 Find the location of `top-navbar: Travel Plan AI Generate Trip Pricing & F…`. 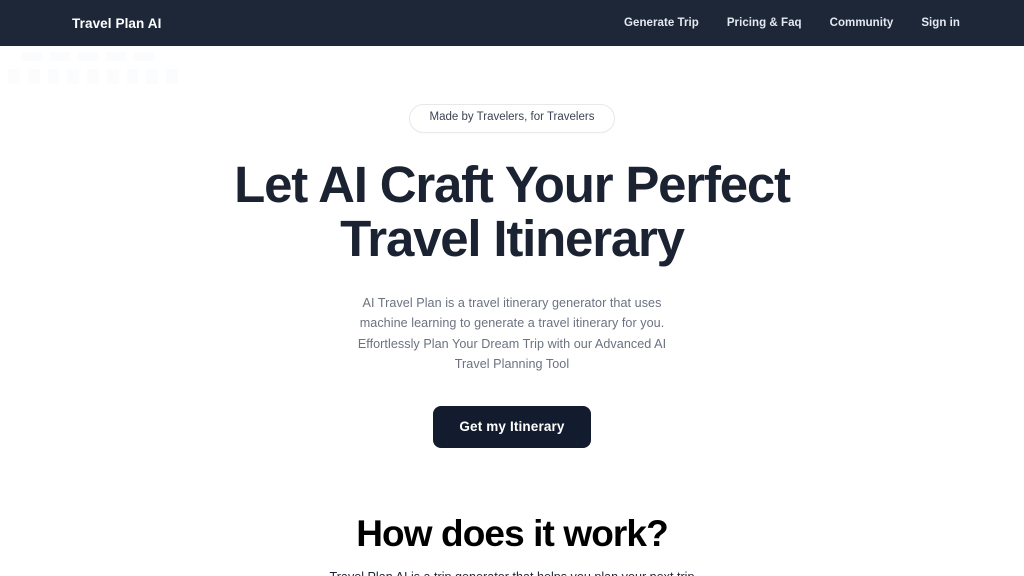

top-navbar: Travel Plan AI Generate Trip Pricing & F… is located at coordinates (512, 23).